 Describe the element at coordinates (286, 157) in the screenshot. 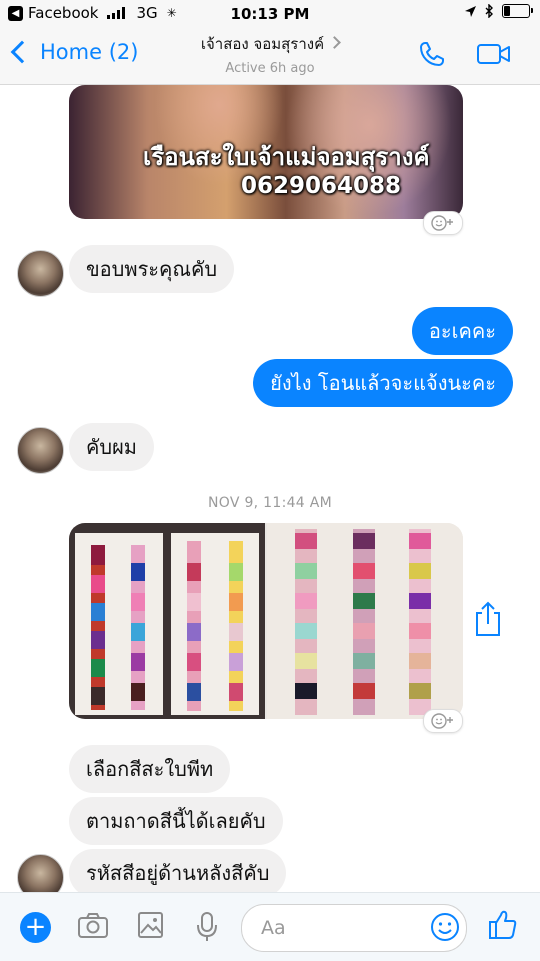

I see `photo-caption-shop: เรือนสะใบเจ้าแม่จอมสุรางค์` at that location.